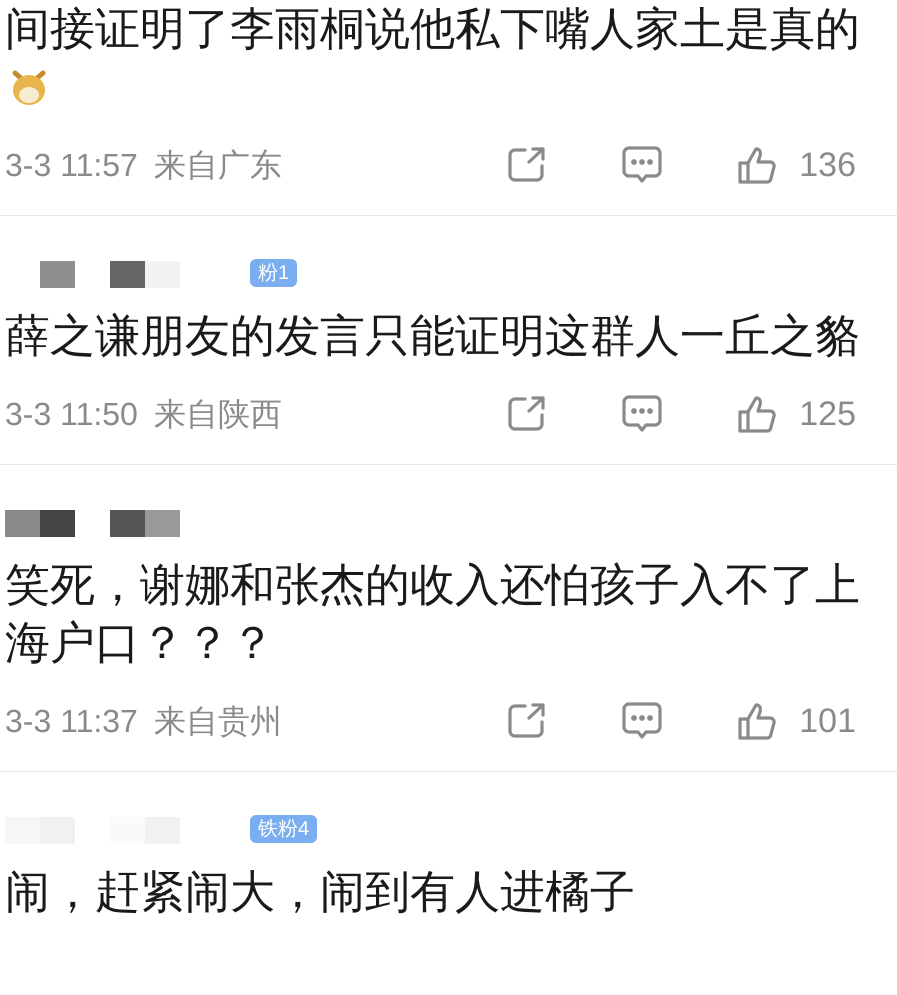 The image size is (897, 995). I want to click on like-count: 101, so click(827, 721).